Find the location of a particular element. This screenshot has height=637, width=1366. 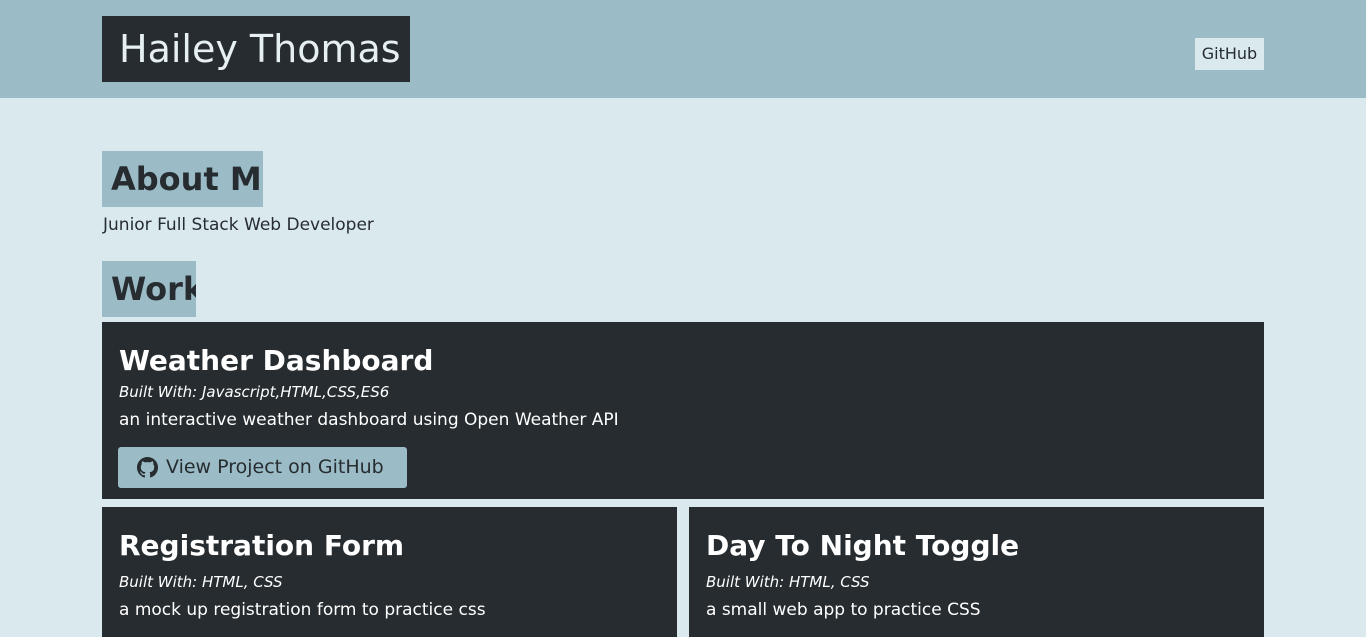

site-title: Hailey Thomas is located at coordinates (256, 49).